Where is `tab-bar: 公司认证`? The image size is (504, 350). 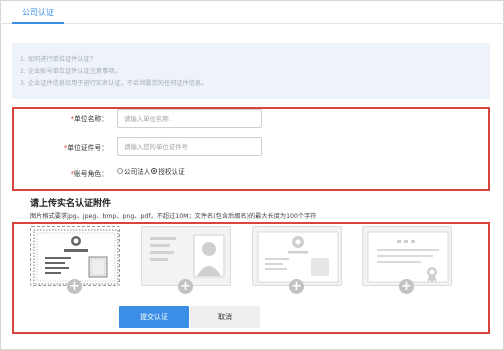
tab-bar: 公司认证 is located at coordinates (252, 12).